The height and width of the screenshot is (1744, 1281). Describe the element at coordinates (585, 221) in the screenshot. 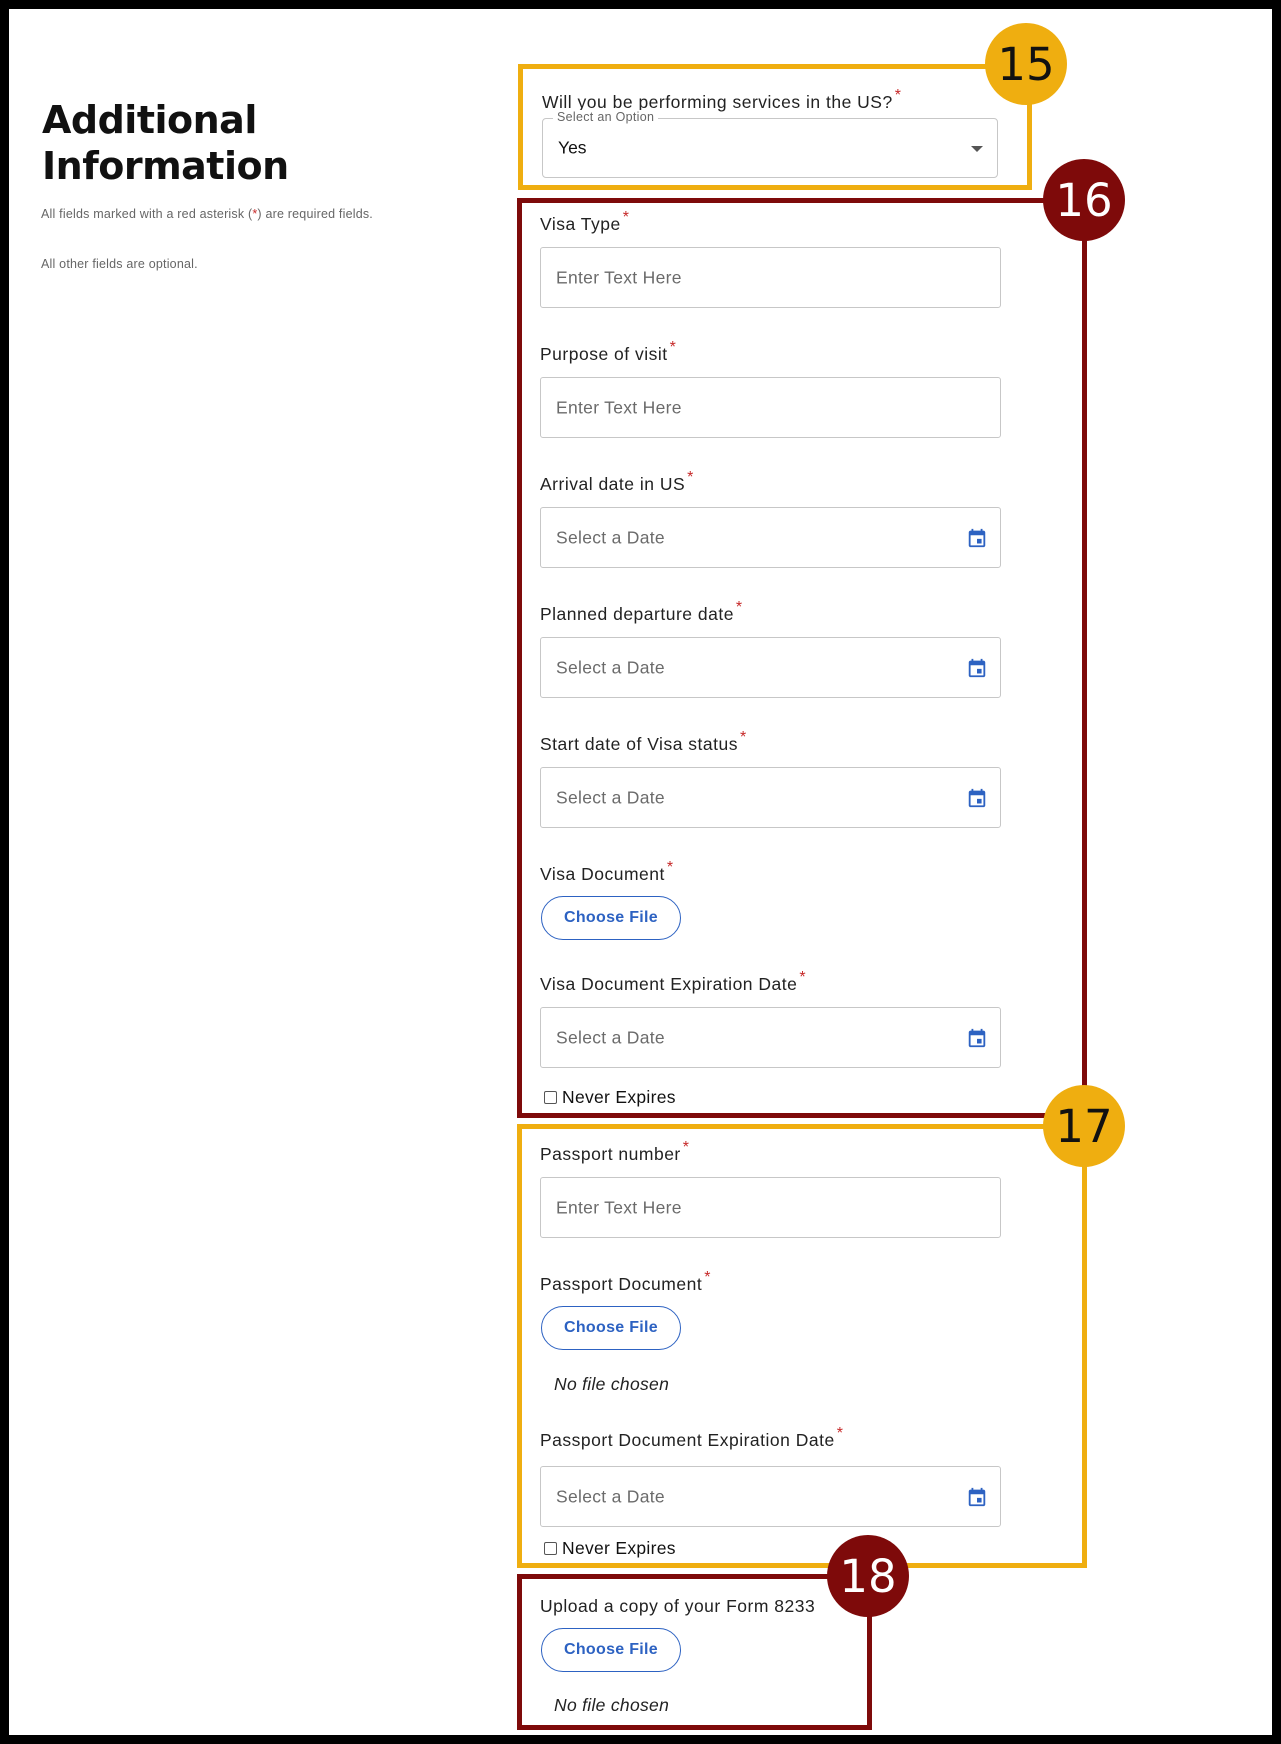

I see `visa-type-label: Visa Type *` at that location.